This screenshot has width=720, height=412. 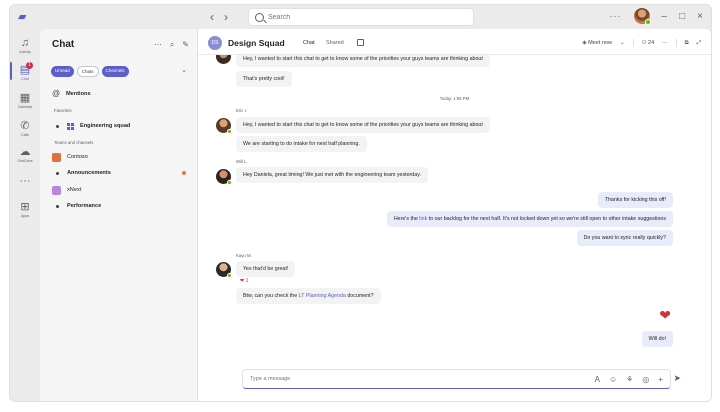 What do you see at coordinates (665, 315) in the screenshot?
I see `heart-icon: ❤` at bounding box center [665, 315].